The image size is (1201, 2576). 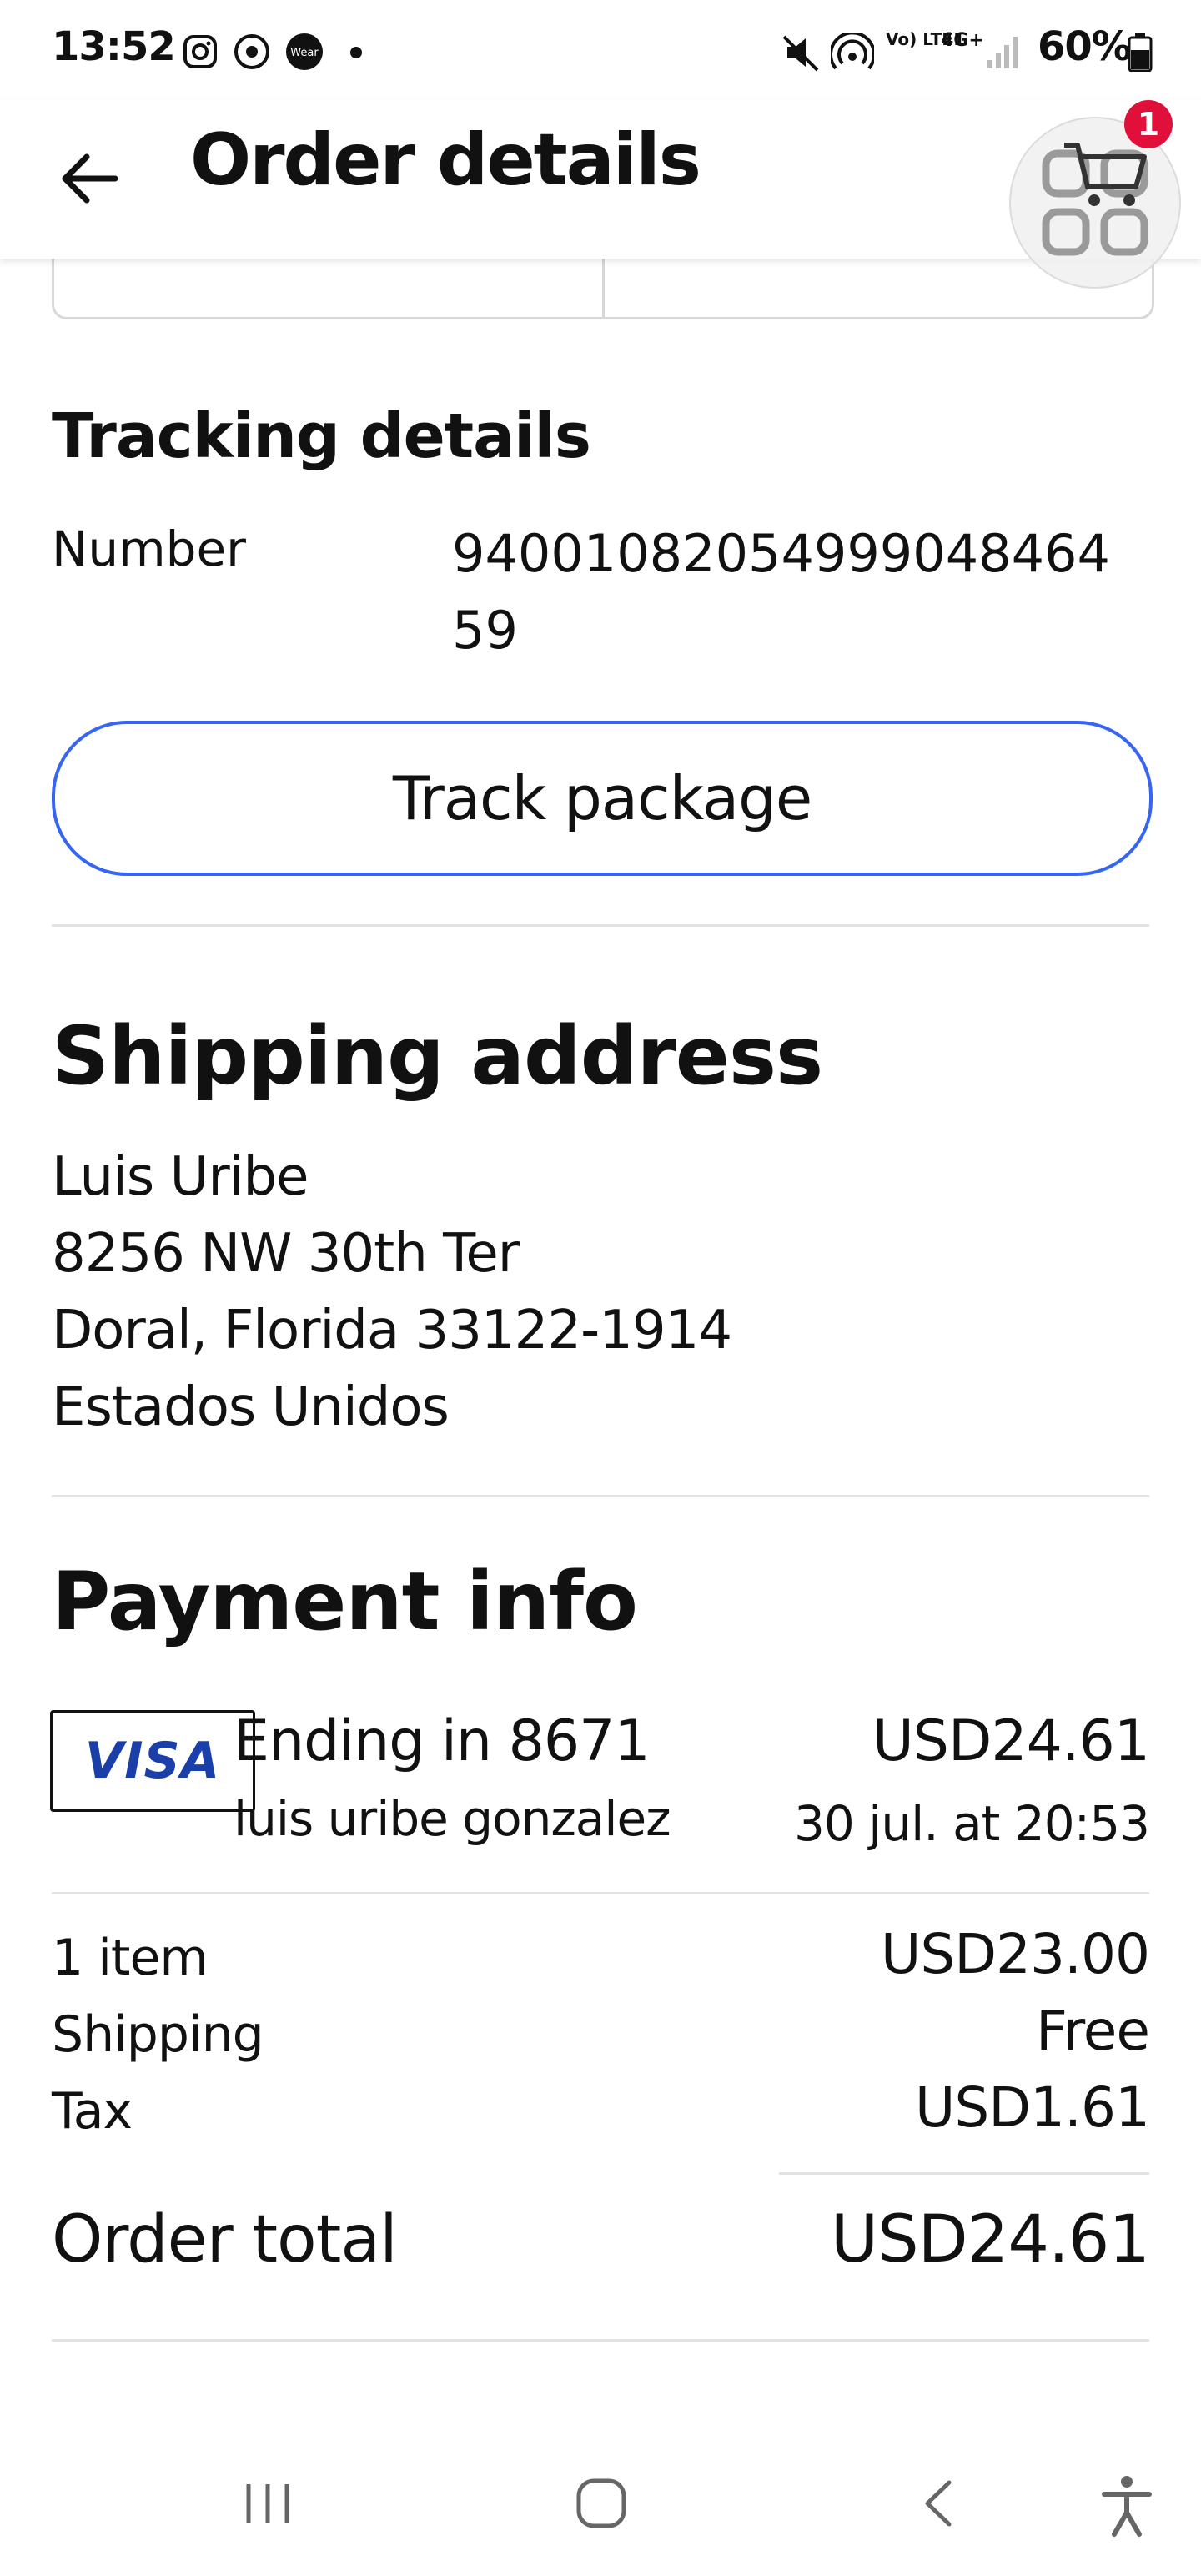 I want to click on shipping-title: Shipping address, so click(x=438, y=1056).